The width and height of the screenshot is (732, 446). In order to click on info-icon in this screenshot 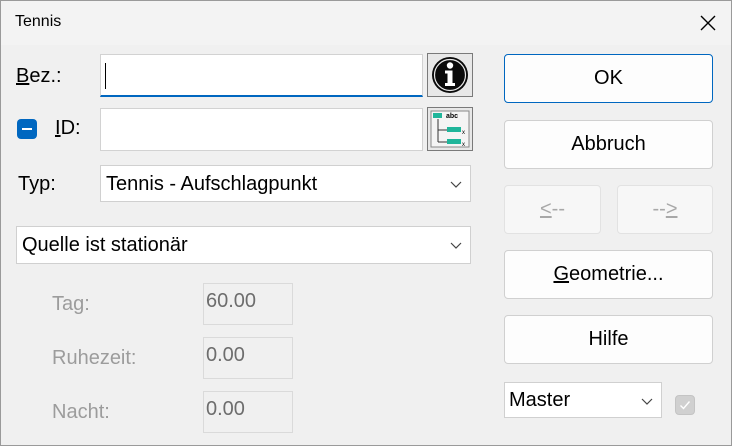, I will do `click(450, 75)`.